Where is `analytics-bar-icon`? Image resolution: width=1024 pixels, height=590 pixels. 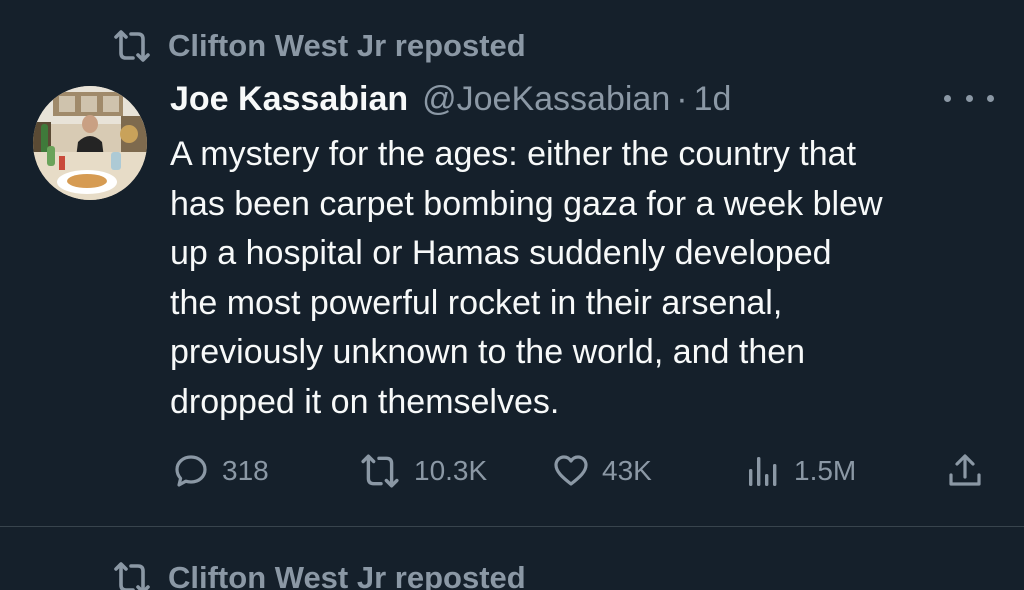 analytics-bar-icon is located at coordinates (763, 471).